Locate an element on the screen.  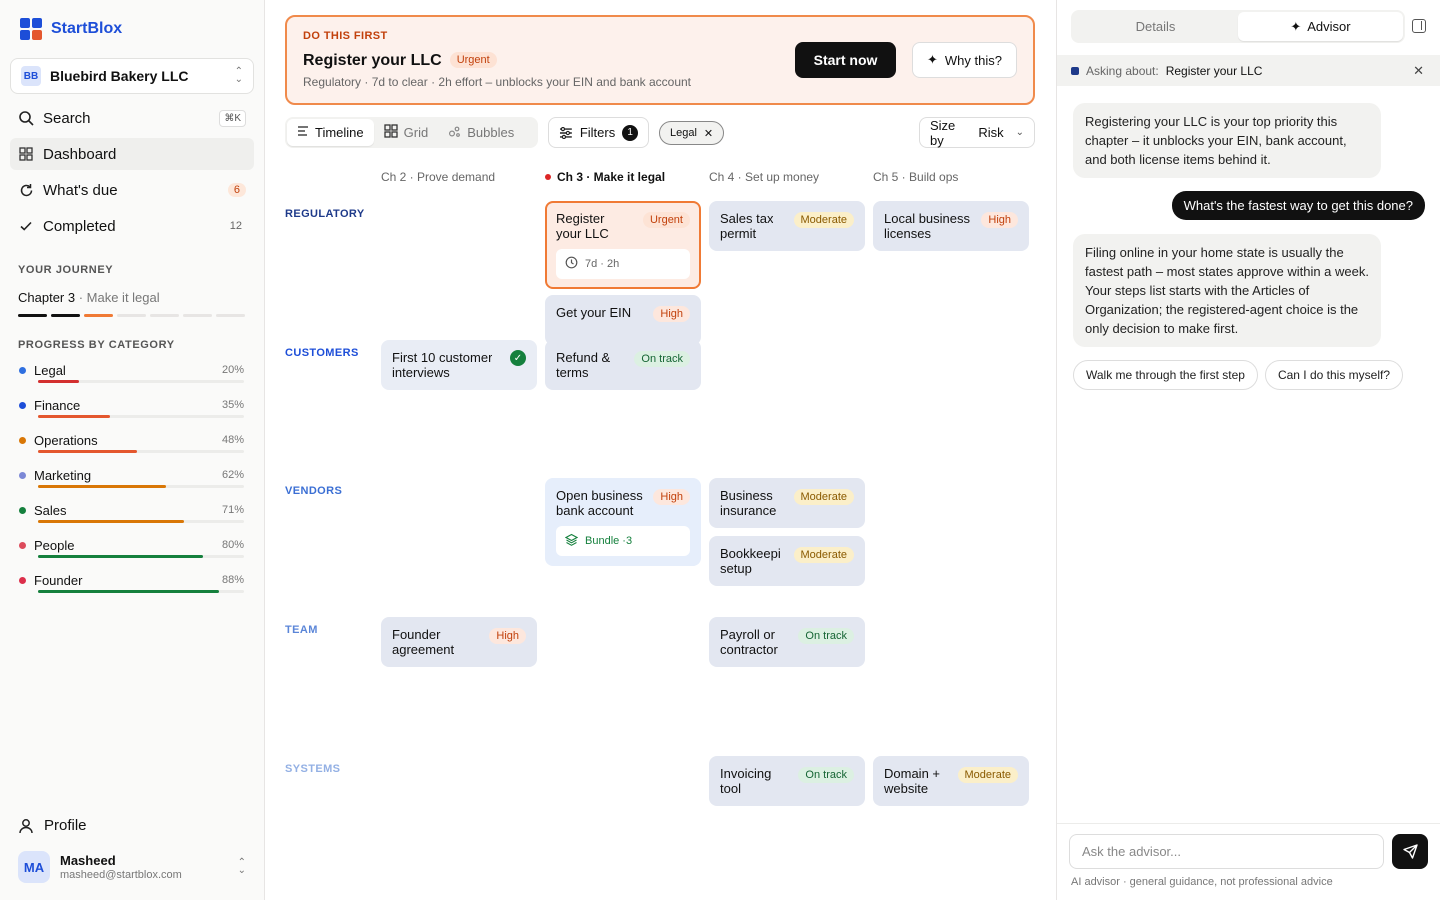
bubbles-icon is located at coordinates (454, 133).